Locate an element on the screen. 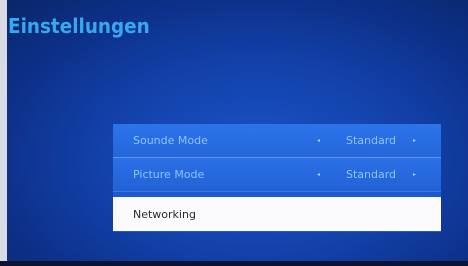 The height and width of the screenshot is (266, 468). tv-bezel-bottom is located at coordinates (234, 263).